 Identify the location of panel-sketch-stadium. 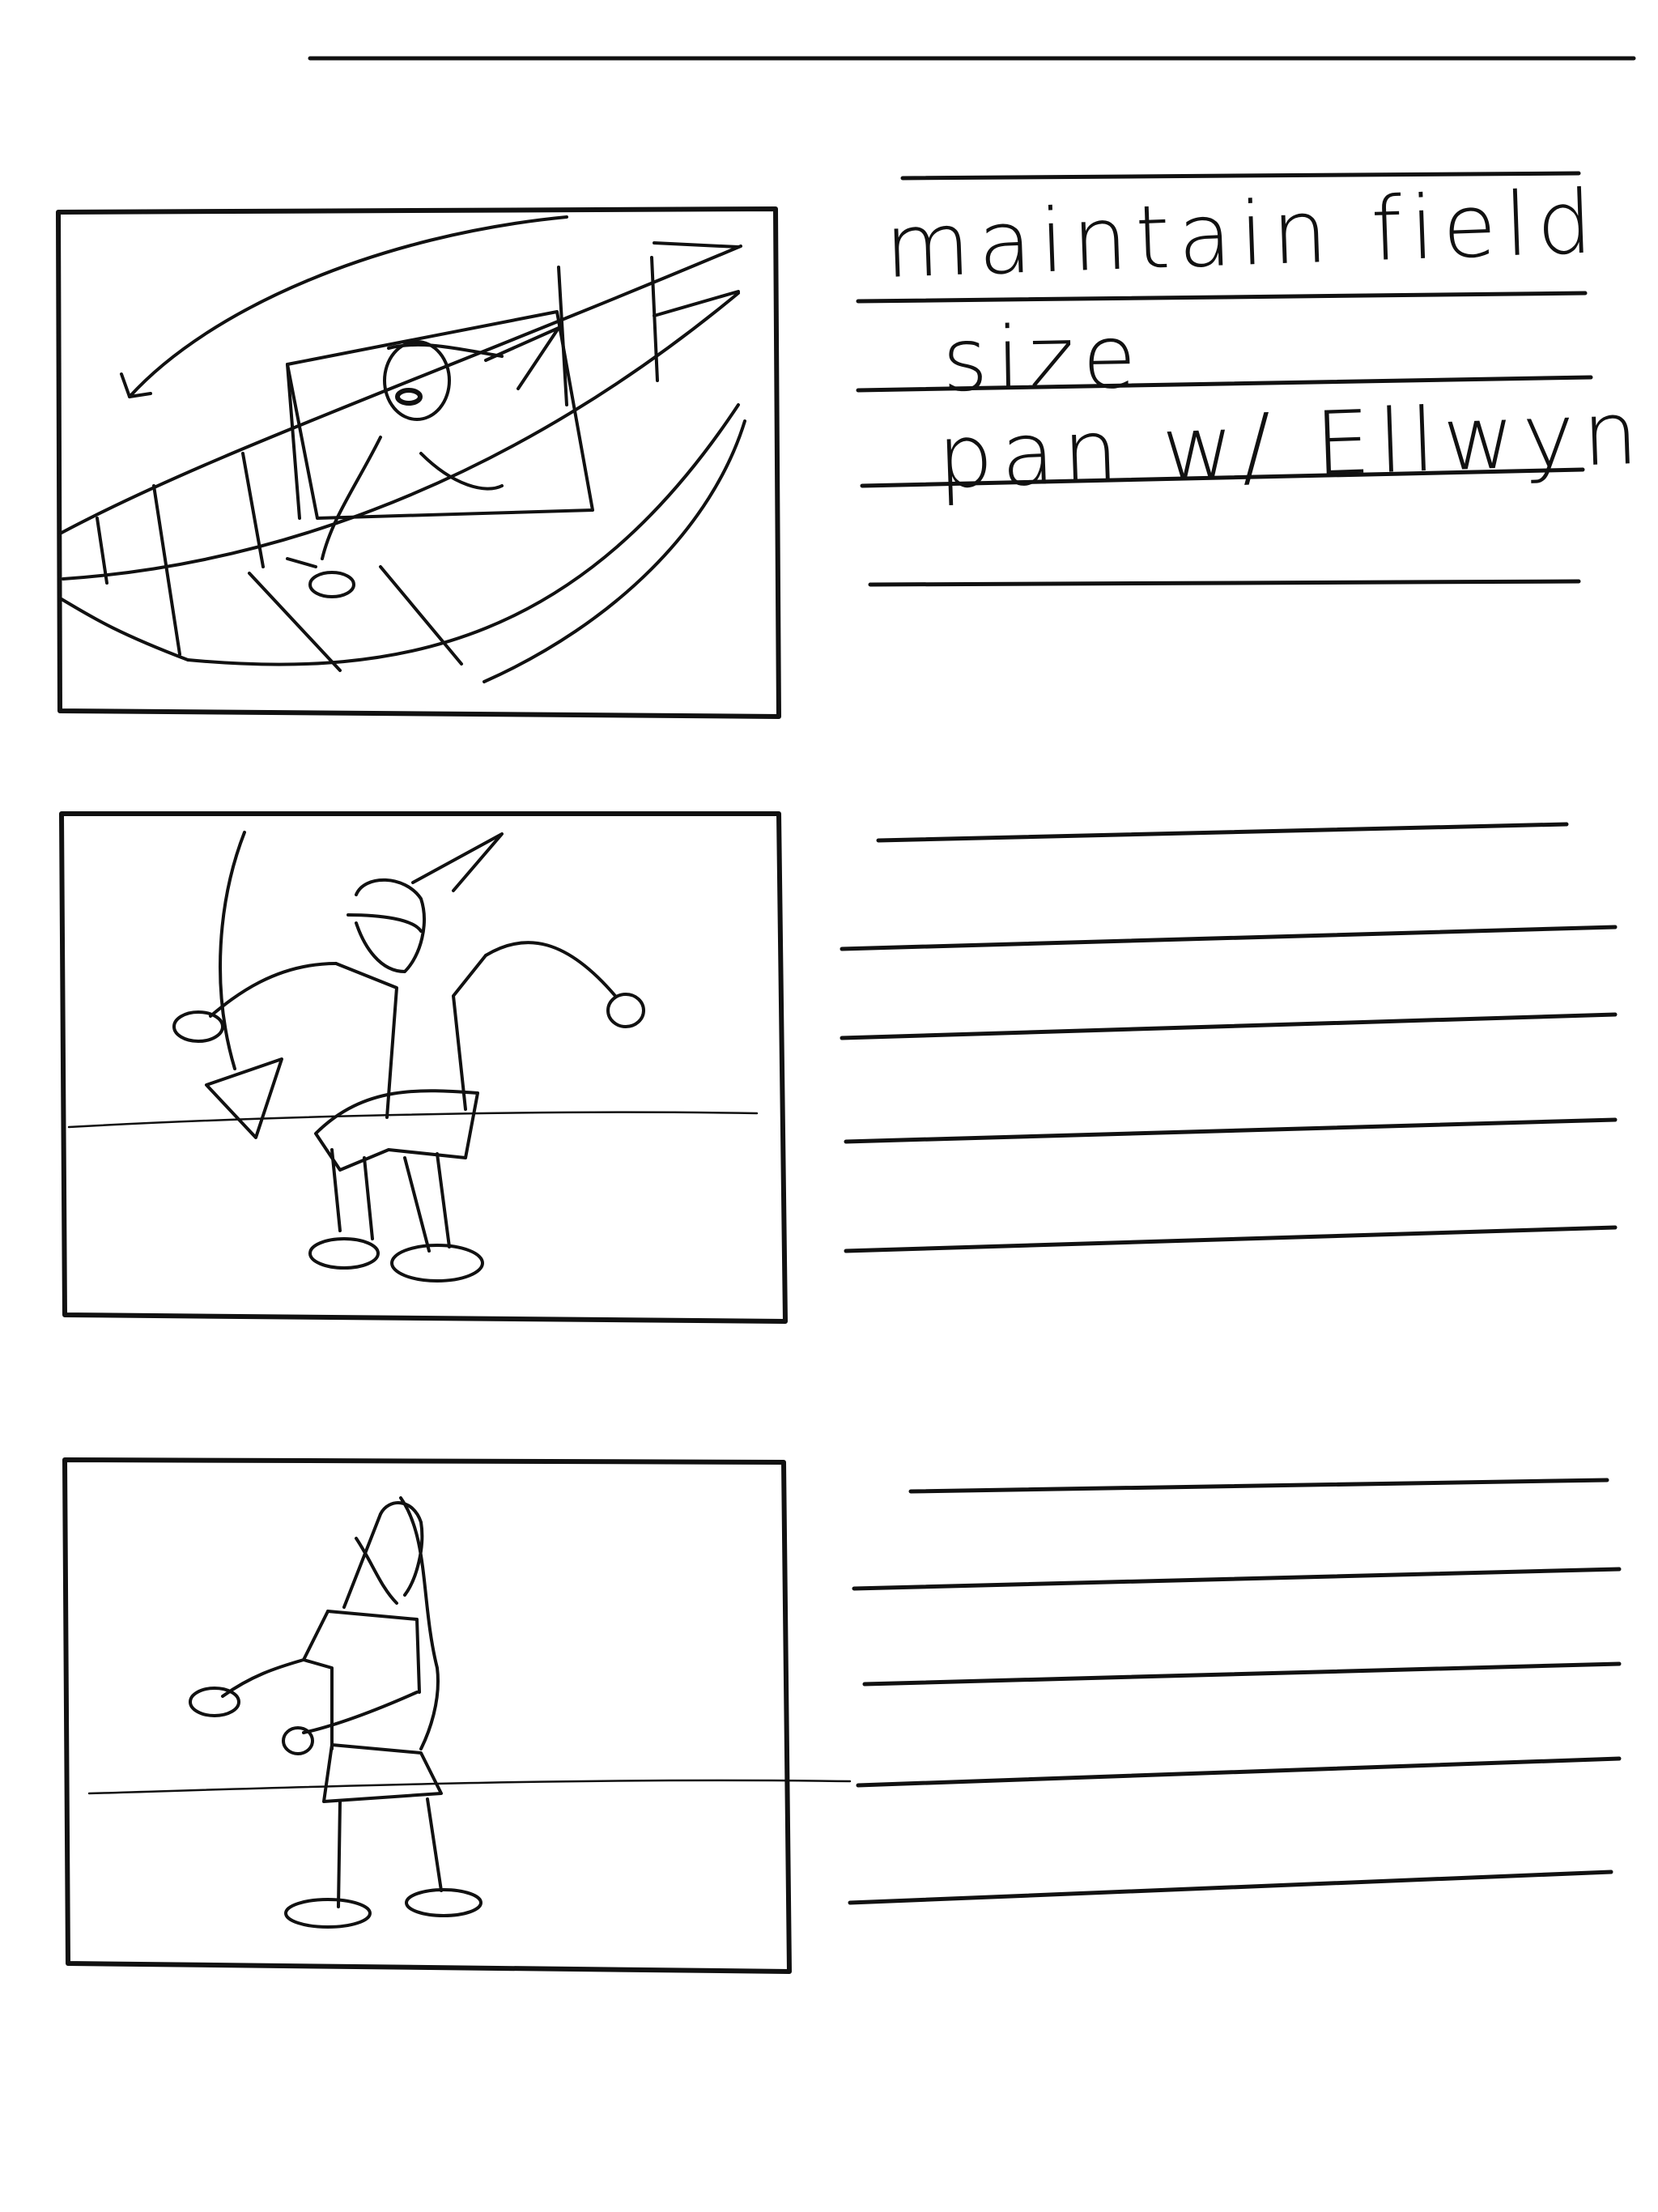
(403, 449).